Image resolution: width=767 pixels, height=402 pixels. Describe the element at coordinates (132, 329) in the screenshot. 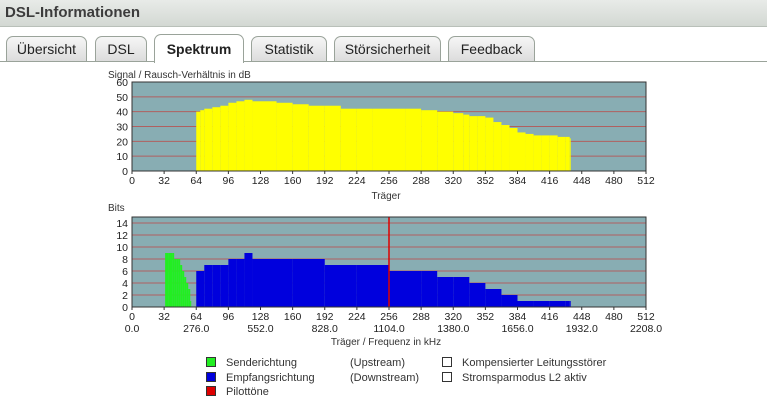

I see `freq-tick-label: 0.0` at that location.